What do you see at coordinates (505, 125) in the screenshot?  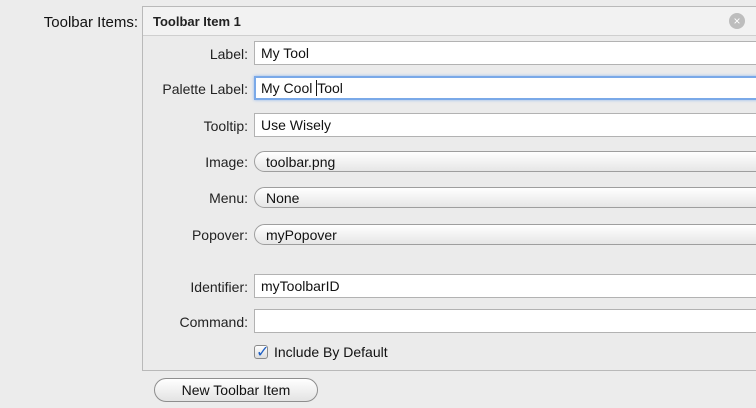 I see `tooltip-input: Use Wisely` at bounding box center [505, 125].